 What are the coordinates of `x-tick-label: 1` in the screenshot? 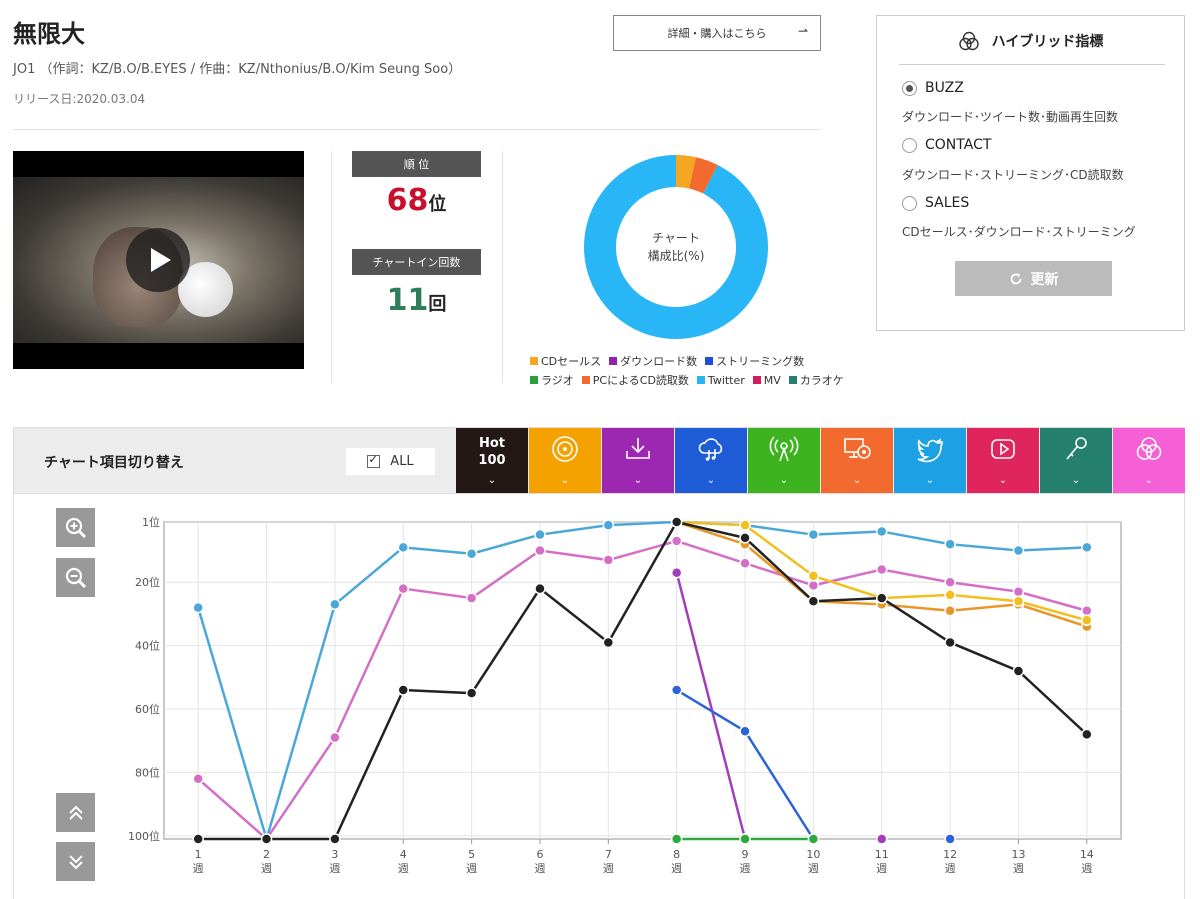 It's located at (198, 854).